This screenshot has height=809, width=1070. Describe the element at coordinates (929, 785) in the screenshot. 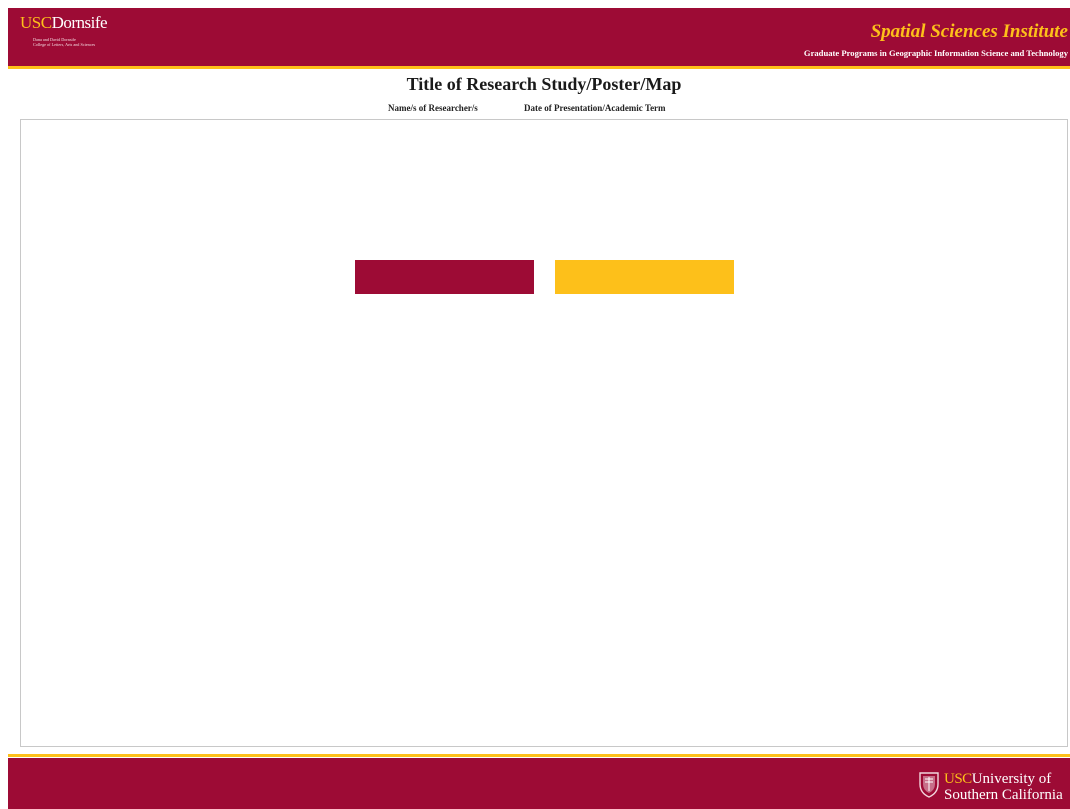

I see `usc-seal-icon` at that location.